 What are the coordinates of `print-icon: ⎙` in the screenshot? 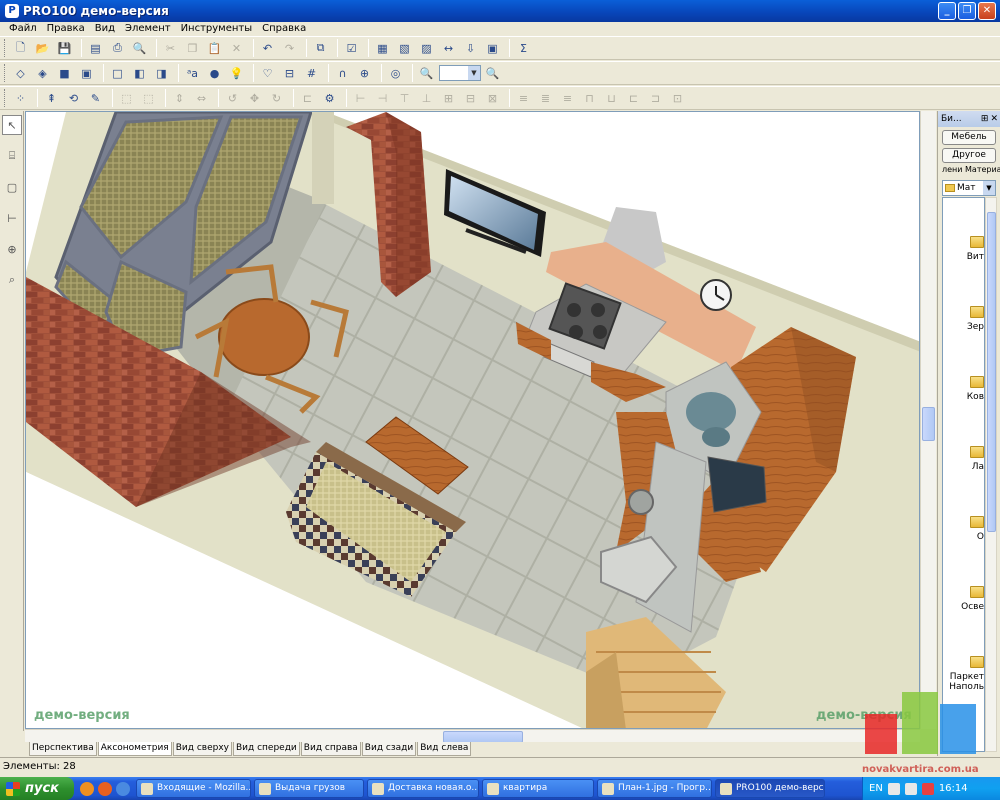 It's located at (117, 48).